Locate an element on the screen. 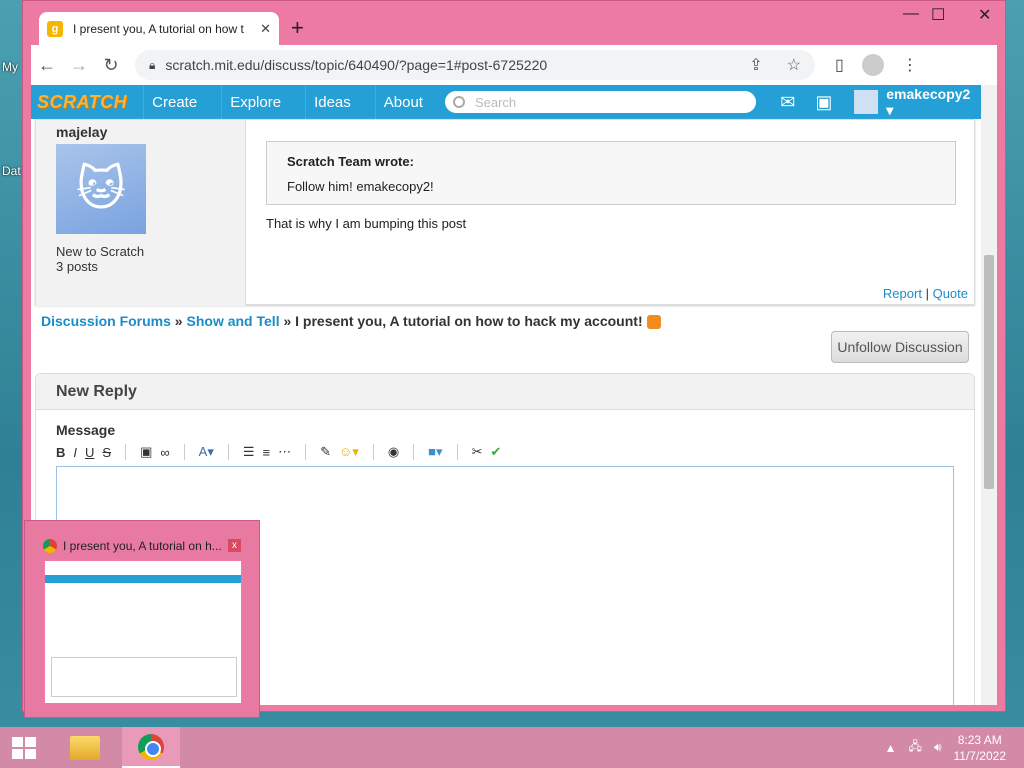 Image resolution: width=1024 pixels, height=768 pixels. link-icon: ∞ is located at coordinates (164, 452).